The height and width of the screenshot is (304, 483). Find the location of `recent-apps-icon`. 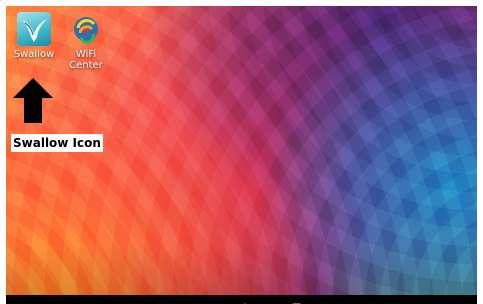

recent-apps-icon is located at coordinates (295, 300).